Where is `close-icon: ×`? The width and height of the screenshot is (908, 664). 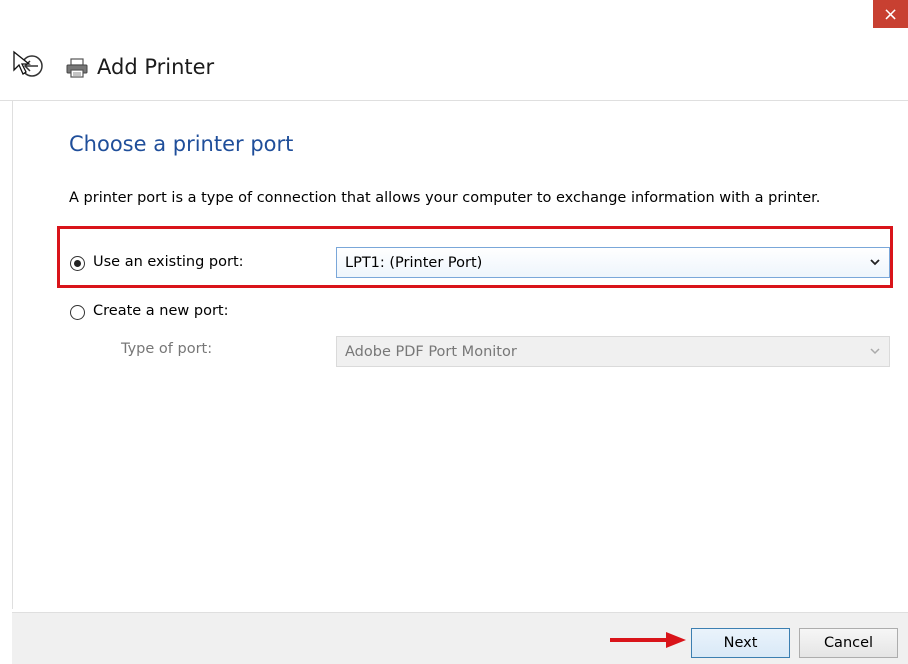
close-icon: × is located at coordinates (890, 14).